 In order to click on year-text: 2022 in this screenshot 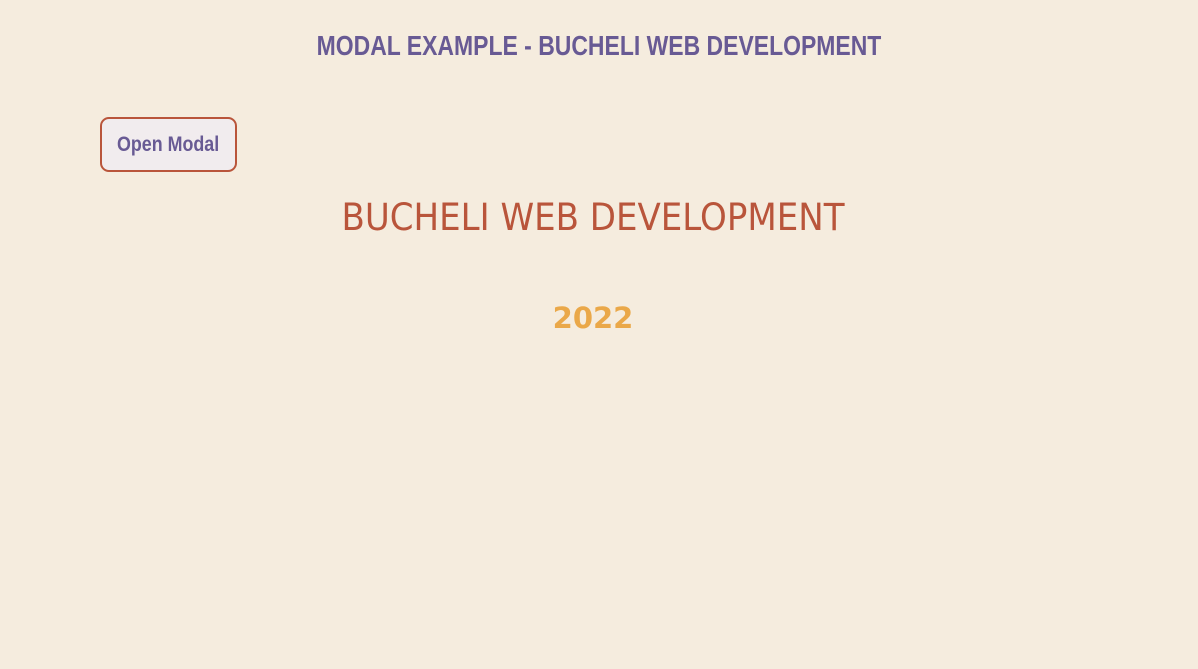, I will do `click(593, 318)`.